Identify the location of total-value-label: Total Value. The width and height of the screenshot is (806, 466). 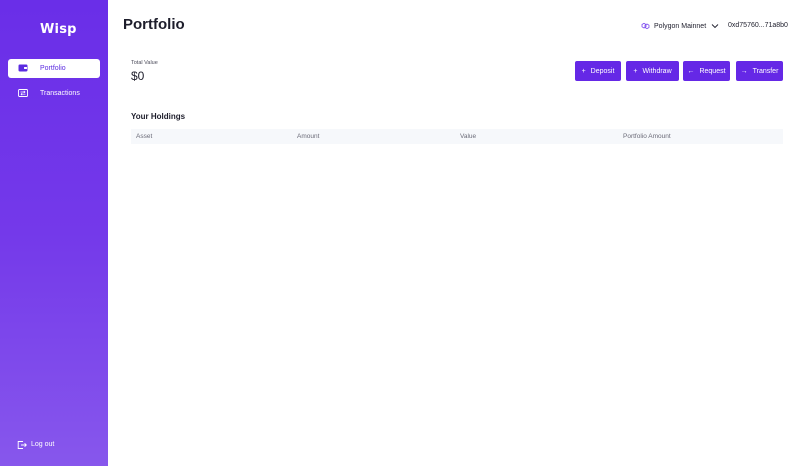
(144, 63).